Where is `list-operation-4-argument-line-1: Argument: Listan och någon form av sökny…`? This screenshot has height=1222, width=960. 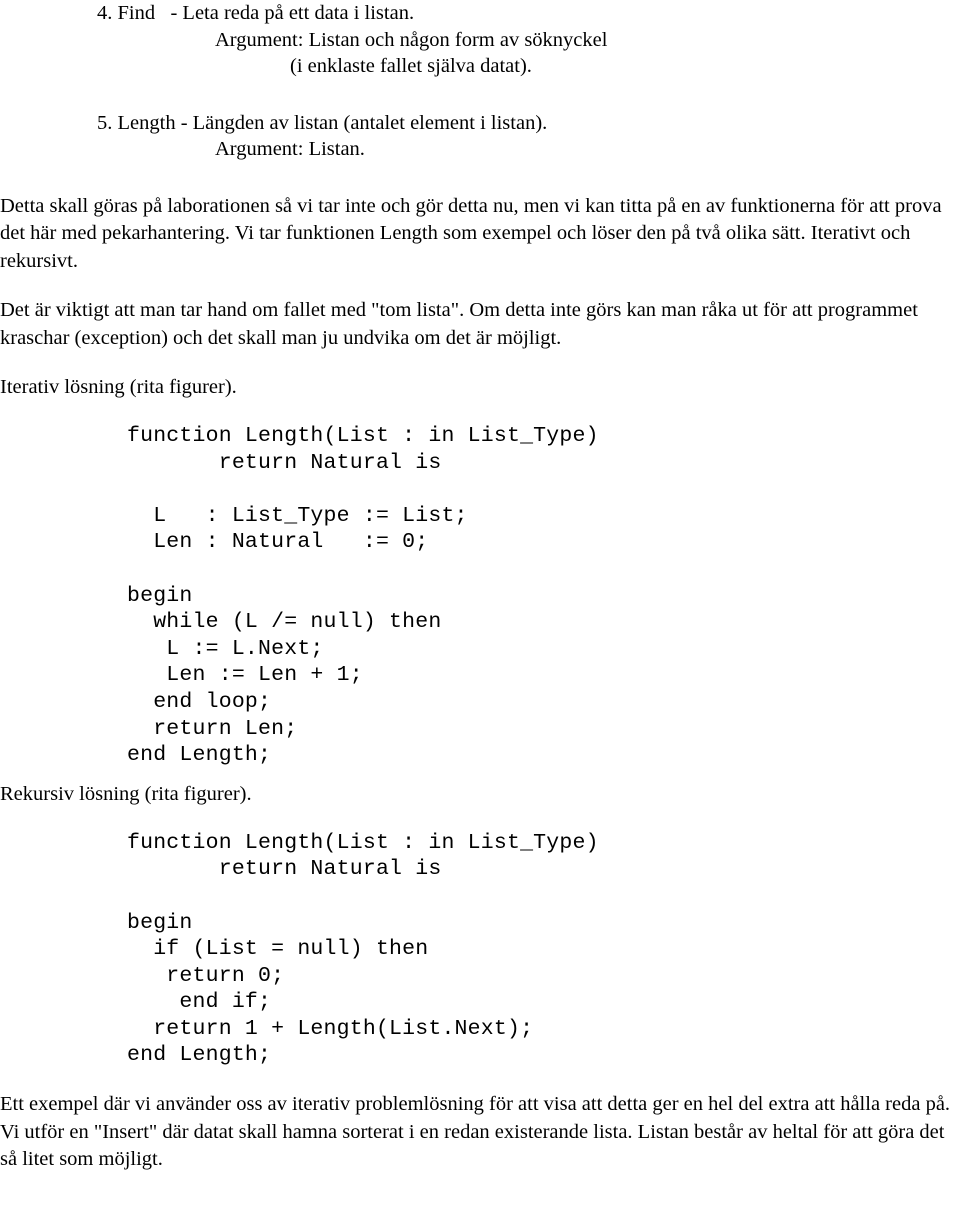
list-operation-4-argument-line-1: Argument: Listan och någon form av sökny… is located at coordinates (411, 39).